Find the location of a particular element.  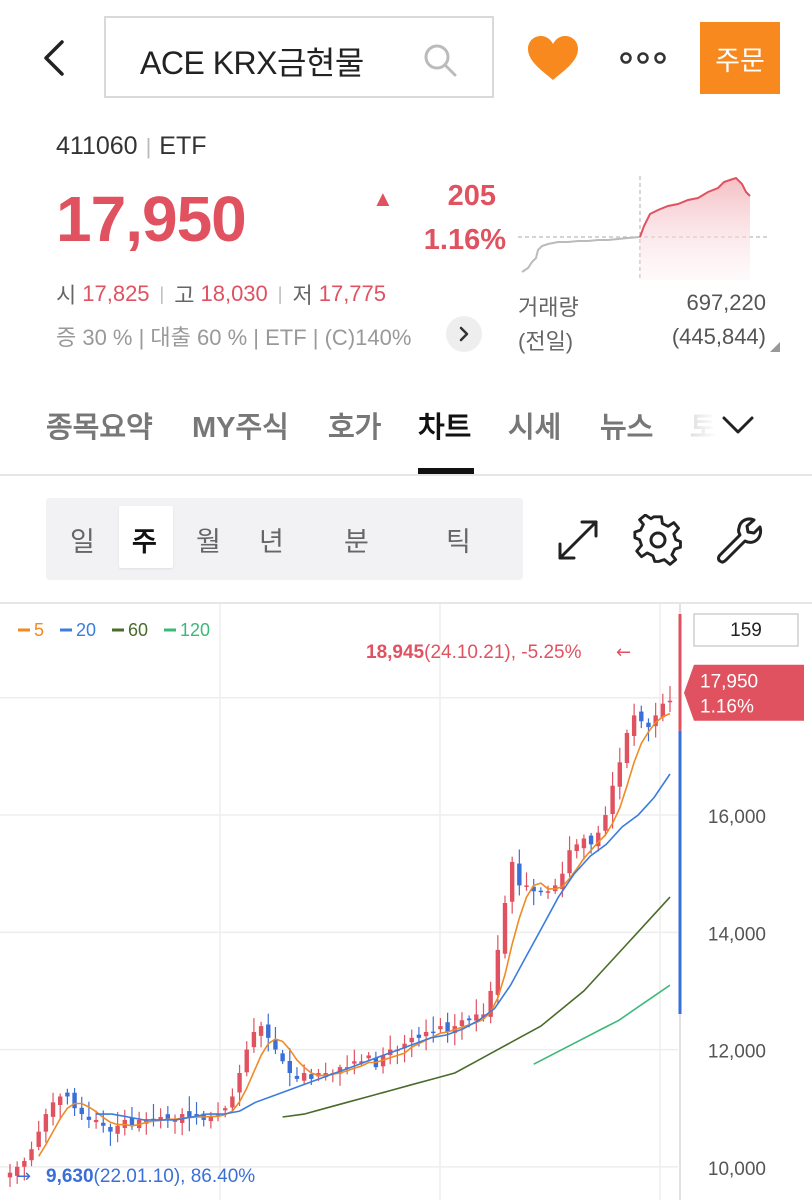

order-button: 주문 is located at coordinates (740, 58).